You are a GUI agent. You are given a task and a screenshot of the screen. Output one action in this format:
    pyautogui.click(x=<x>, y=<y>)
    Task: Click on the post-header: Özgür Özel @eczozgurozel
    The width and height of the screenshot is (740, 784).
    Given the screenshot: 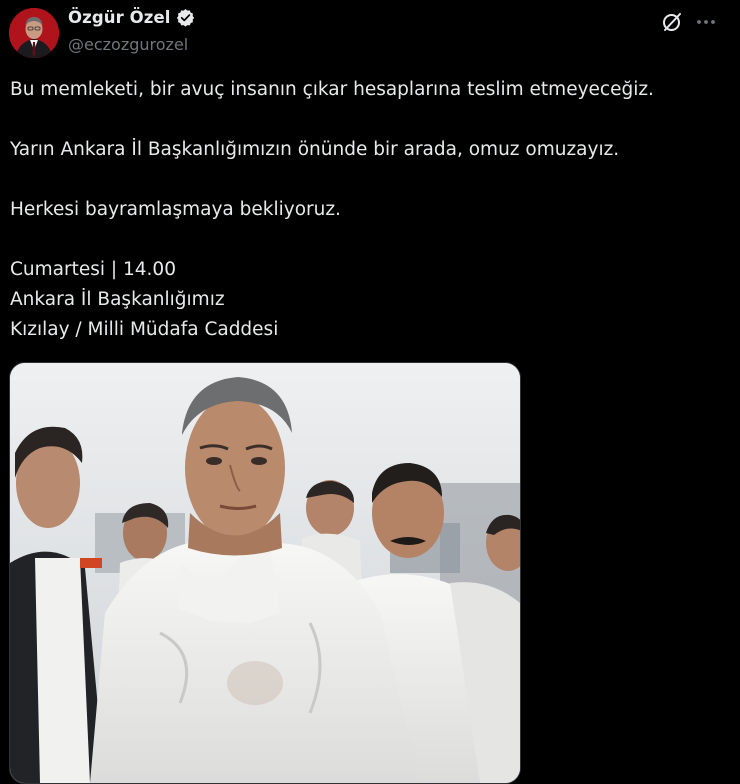 What is the action you would take?
    pyautogui.click(x=370, y=32)
    